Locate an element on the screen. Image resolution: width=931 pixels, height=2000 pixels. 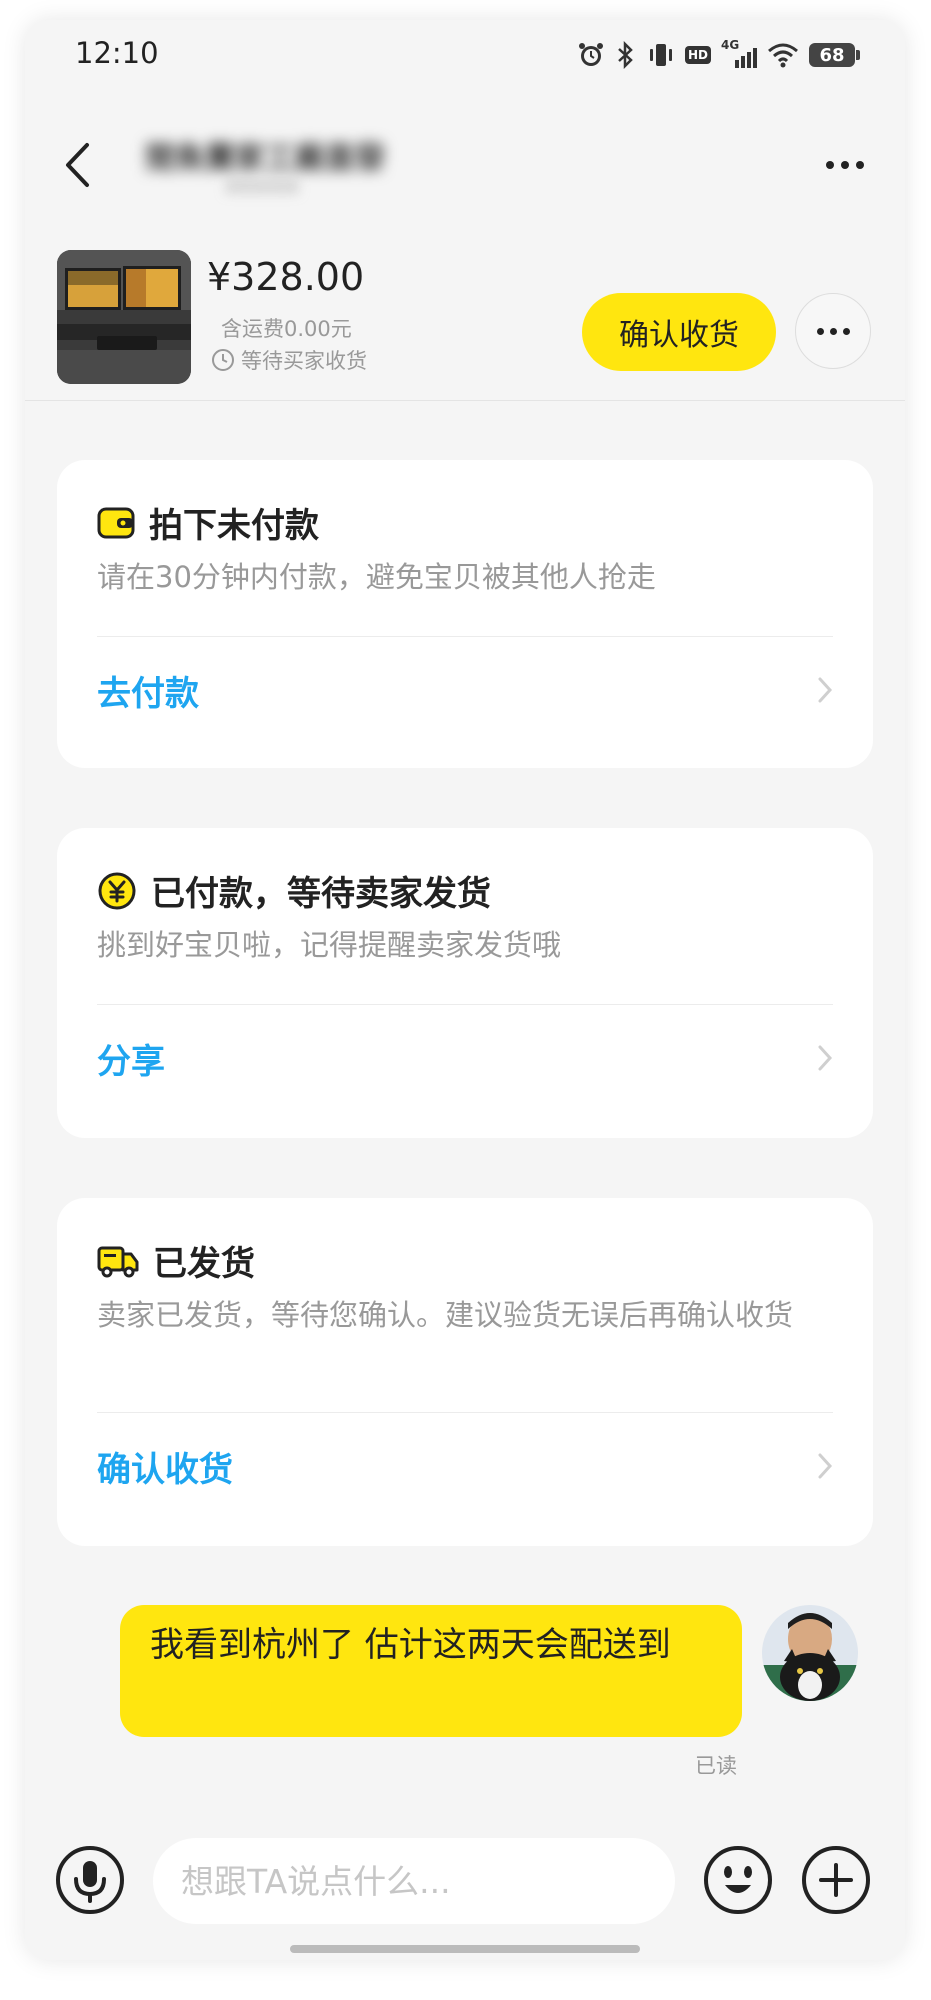
clock-icon is located at coordinates (223, 360).